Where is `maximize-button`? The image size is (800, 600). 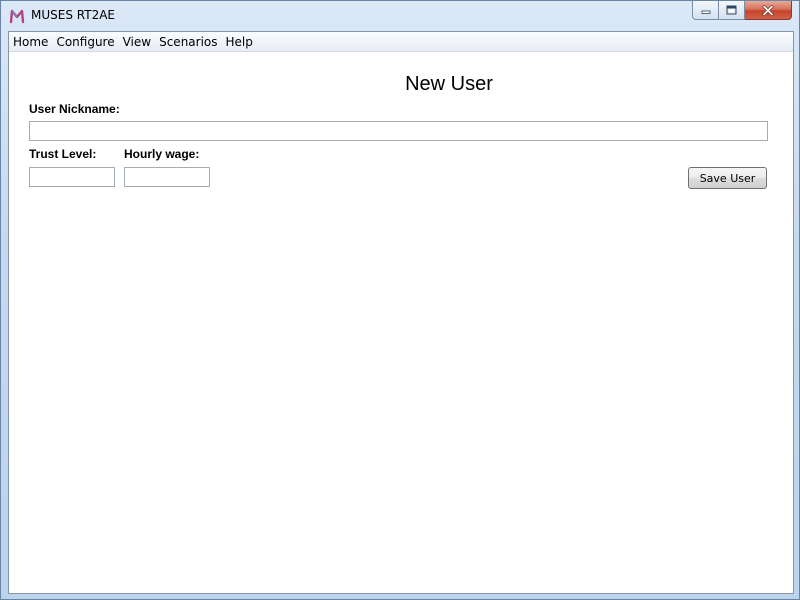 maximize-button is located at coordinates (732, 10).